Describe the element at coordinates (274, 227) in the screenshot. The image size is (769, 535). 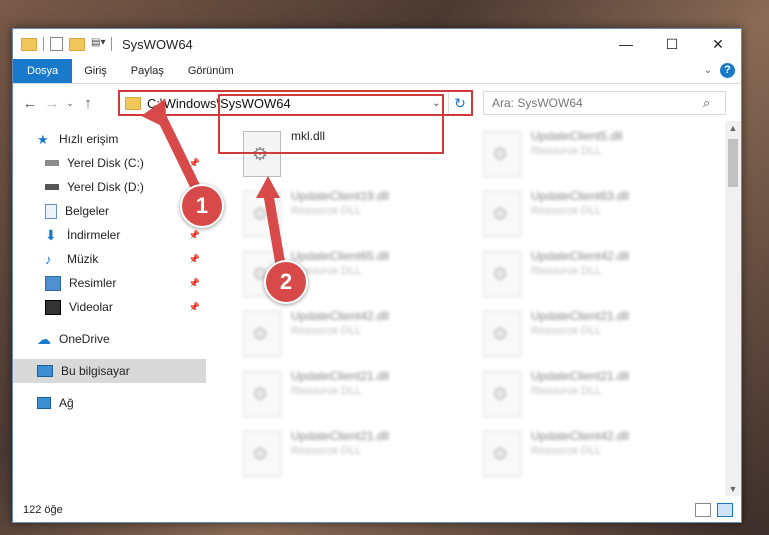
I see `arrow-to-file` at that location.